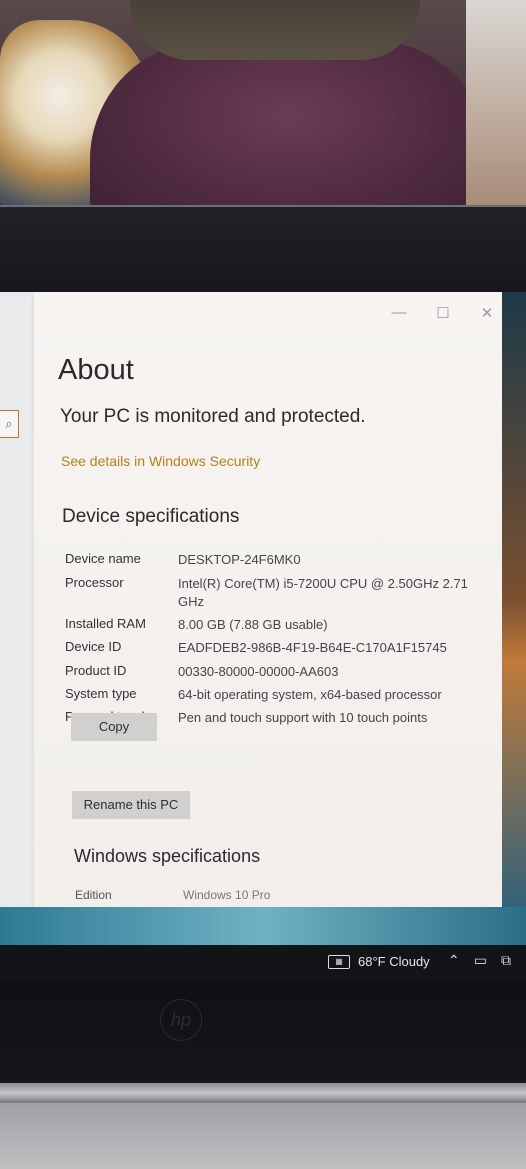 The width and height of the screenshot is (526, 1169). Describe the element at coordinates (213, 416) in the screenshot. I see `protection-status: Your PC is monitored and protected.` at that location.